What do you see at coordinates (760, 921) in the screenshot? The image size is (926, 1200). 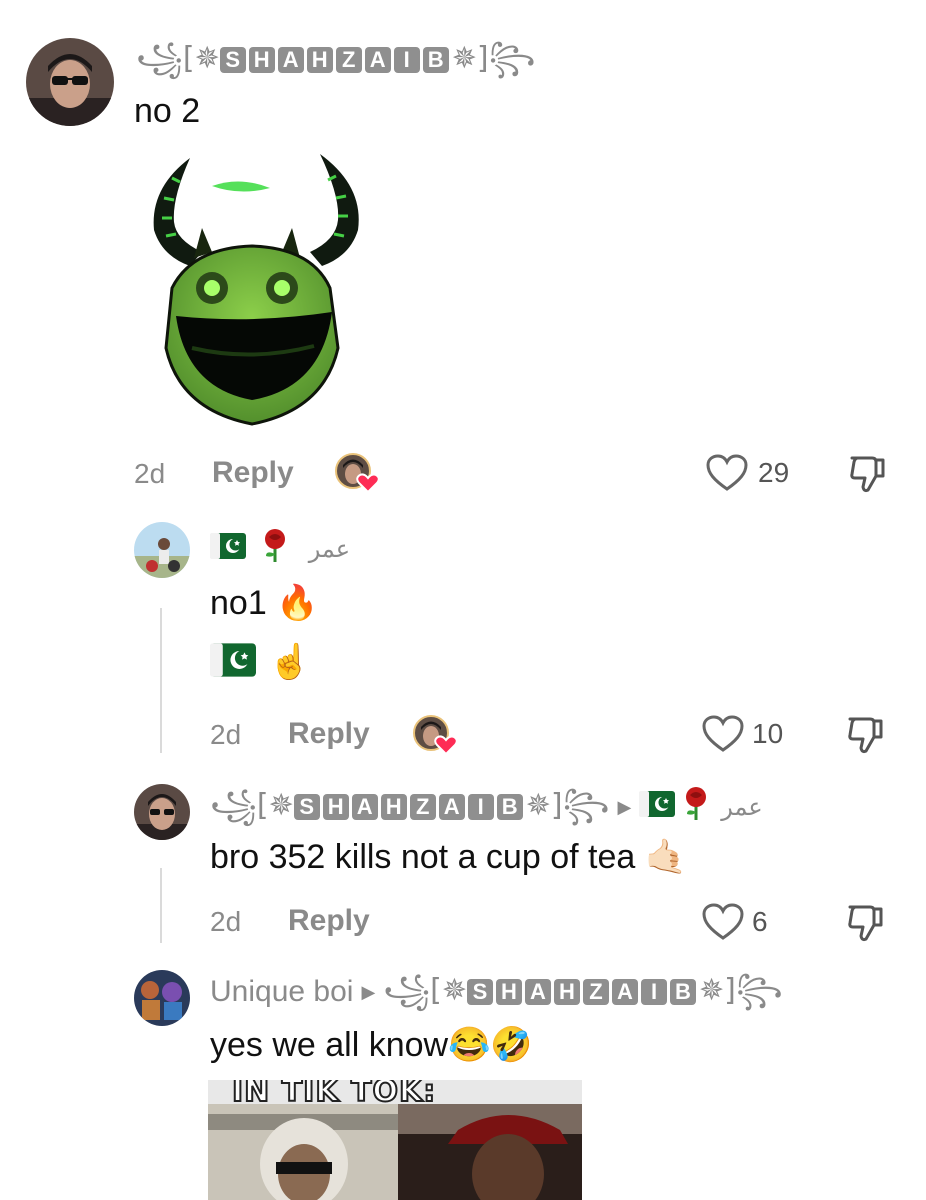 I see `like-count: 6` at bounding box center [760, 921].